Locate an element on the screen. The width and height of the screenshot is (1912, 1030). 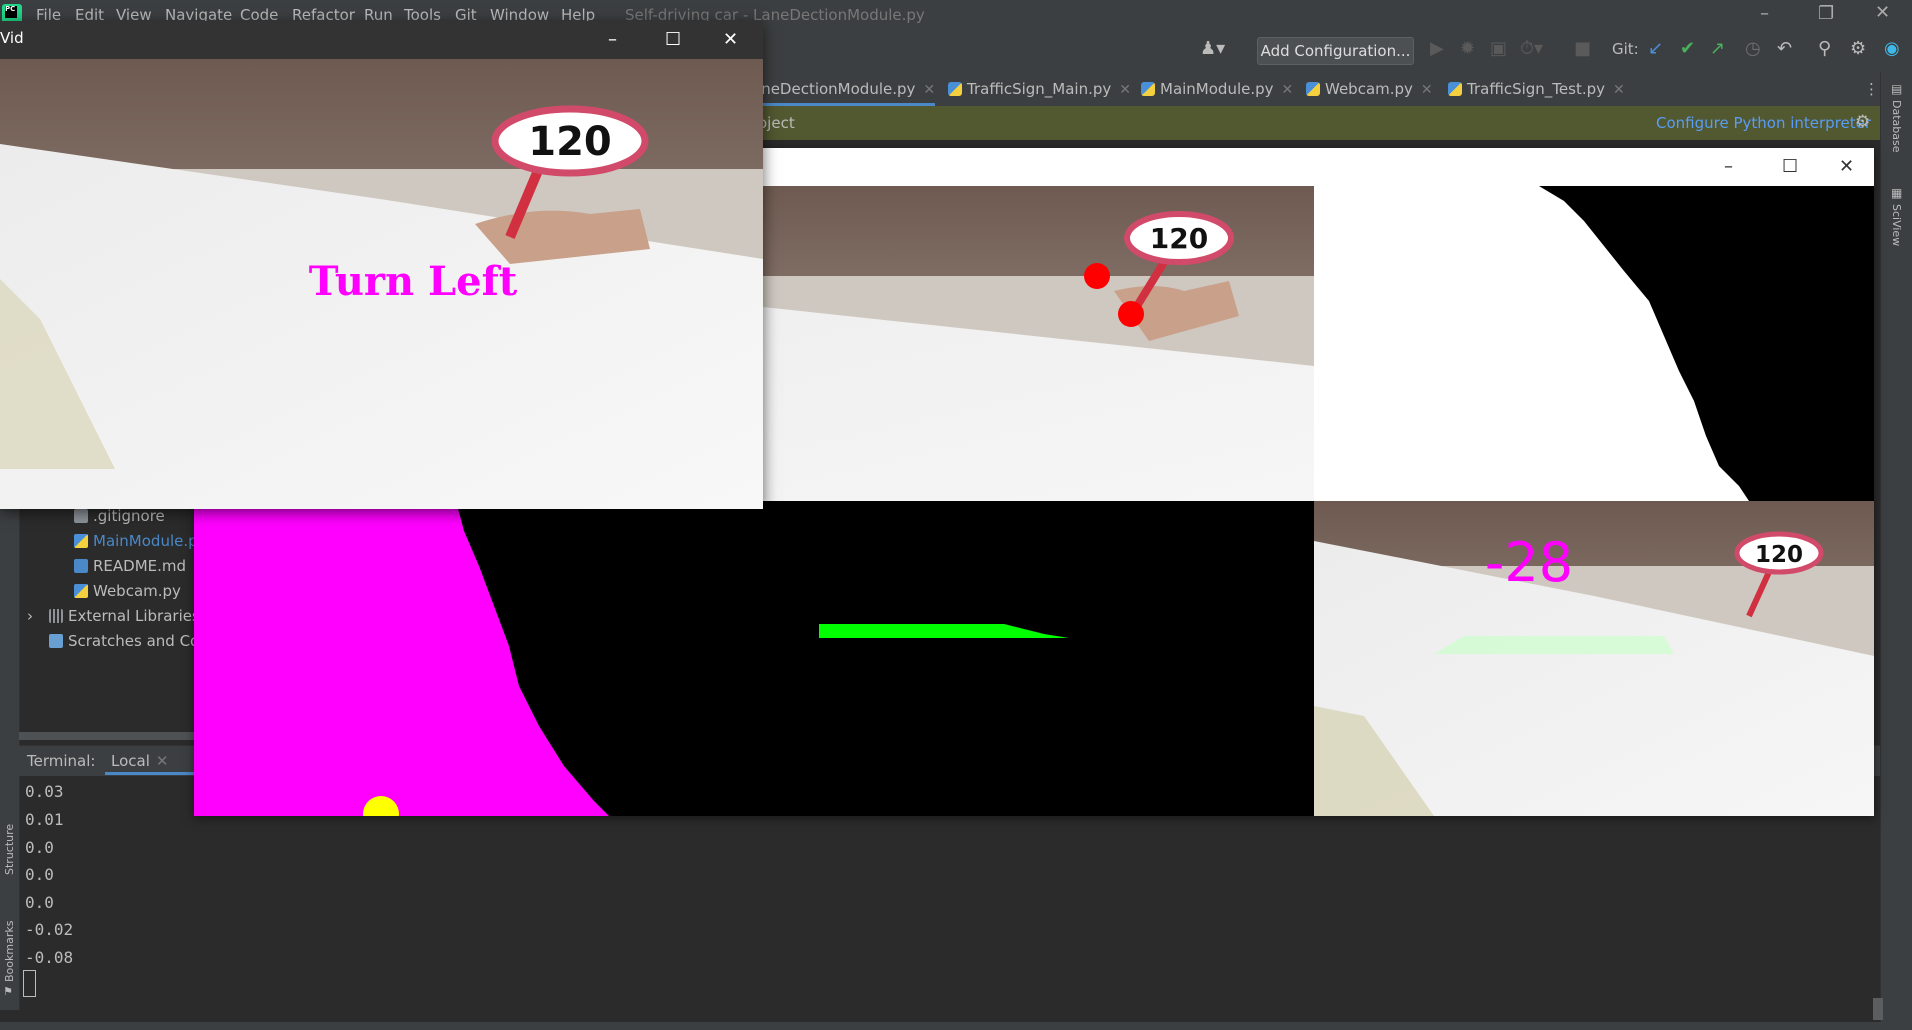
structure-tool-label: Structure is located at coordinates (9, 849).